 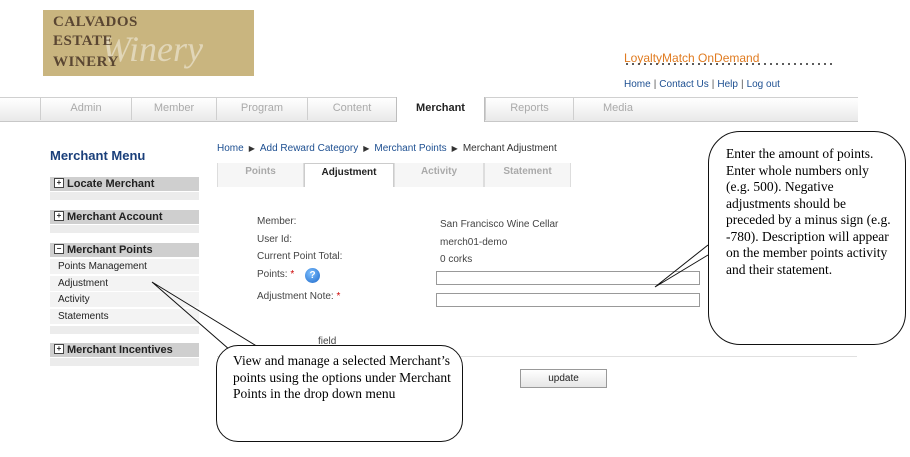 I want to click on right-callout-pointer, so click(x=681, y=266).